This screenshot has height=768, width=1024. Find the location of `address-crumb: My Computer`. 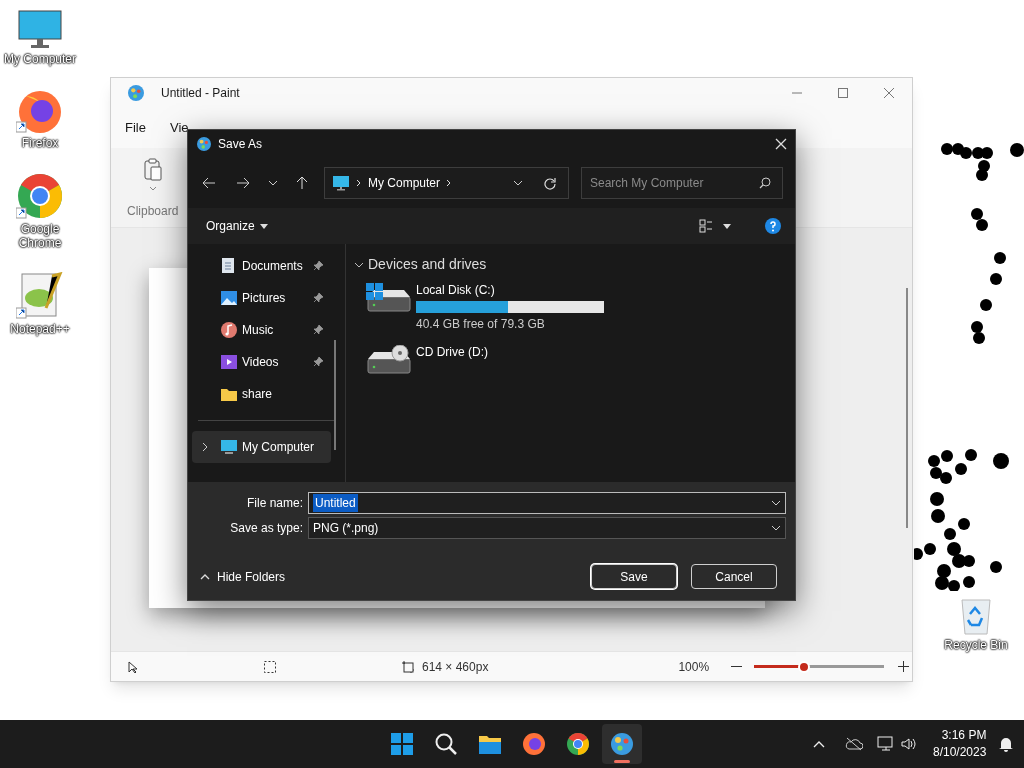

address-crumb: My Computer is located at coordinates (404, 183).